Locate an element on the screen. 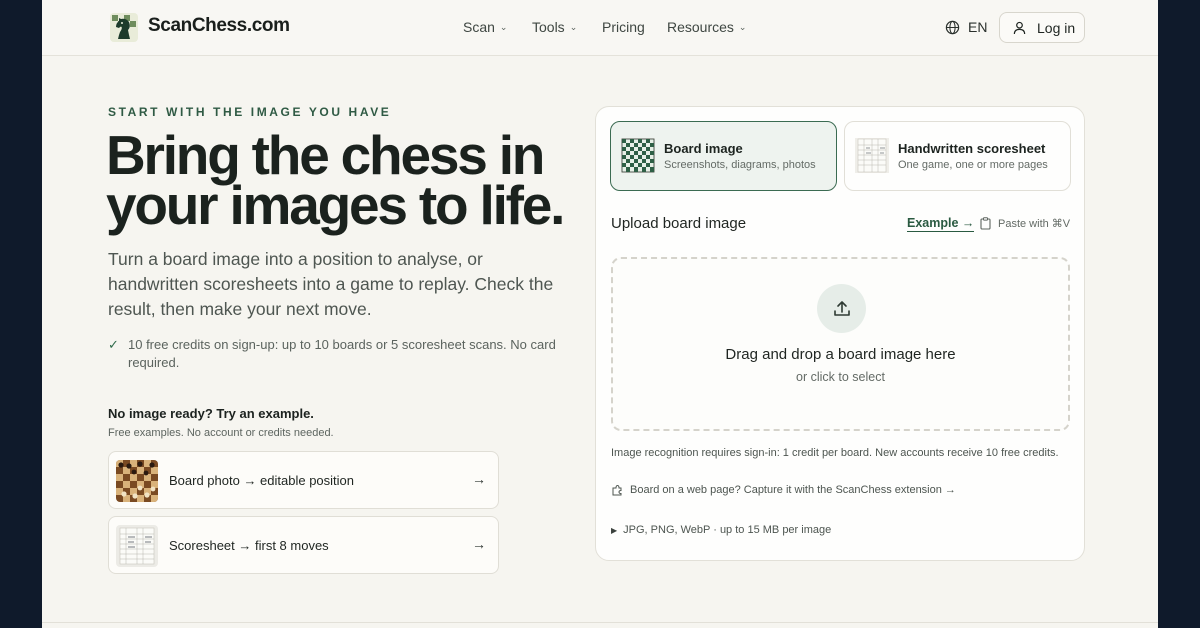  paste-hint-text: Paste with ⌘V is located at coordinates (1034, 224).